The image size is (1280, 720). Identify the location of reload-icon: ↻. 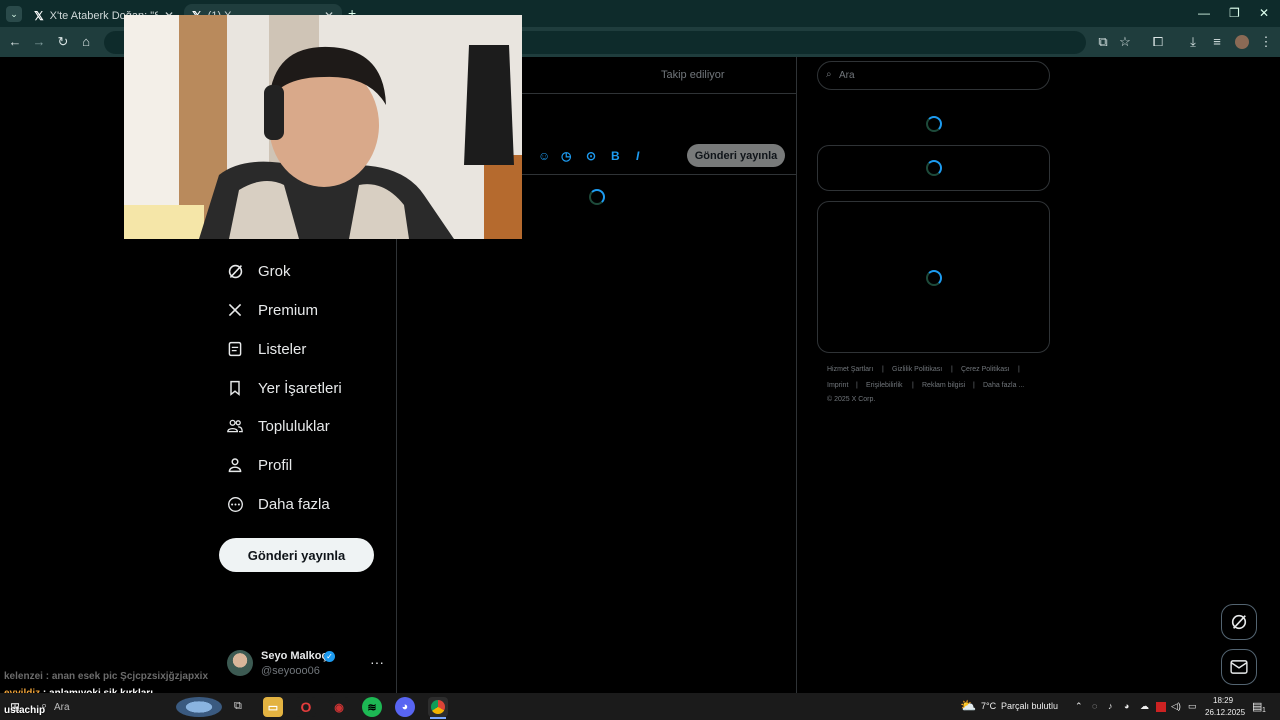
(63, 42).